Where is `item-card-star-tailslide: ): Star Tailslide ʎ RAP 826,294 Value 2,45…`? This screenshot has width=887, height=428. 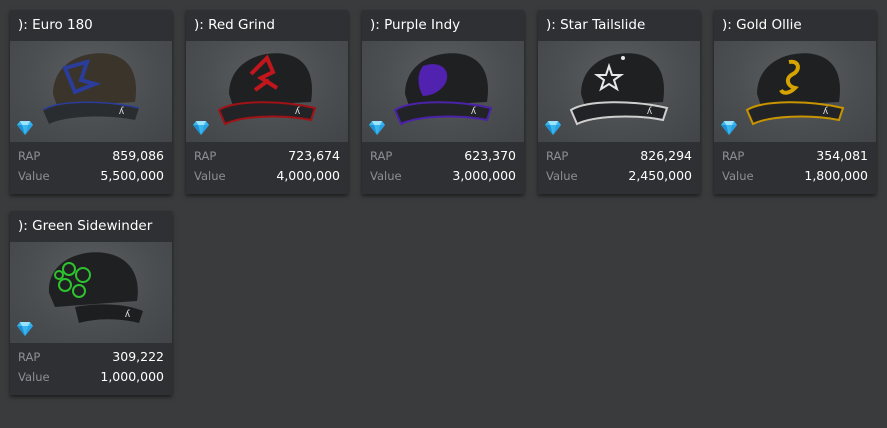 item-card-star-tailslide: ): Star Tailslide ʎ RAP 826,294 Value 2,45… is located at coordinates (619, 102).